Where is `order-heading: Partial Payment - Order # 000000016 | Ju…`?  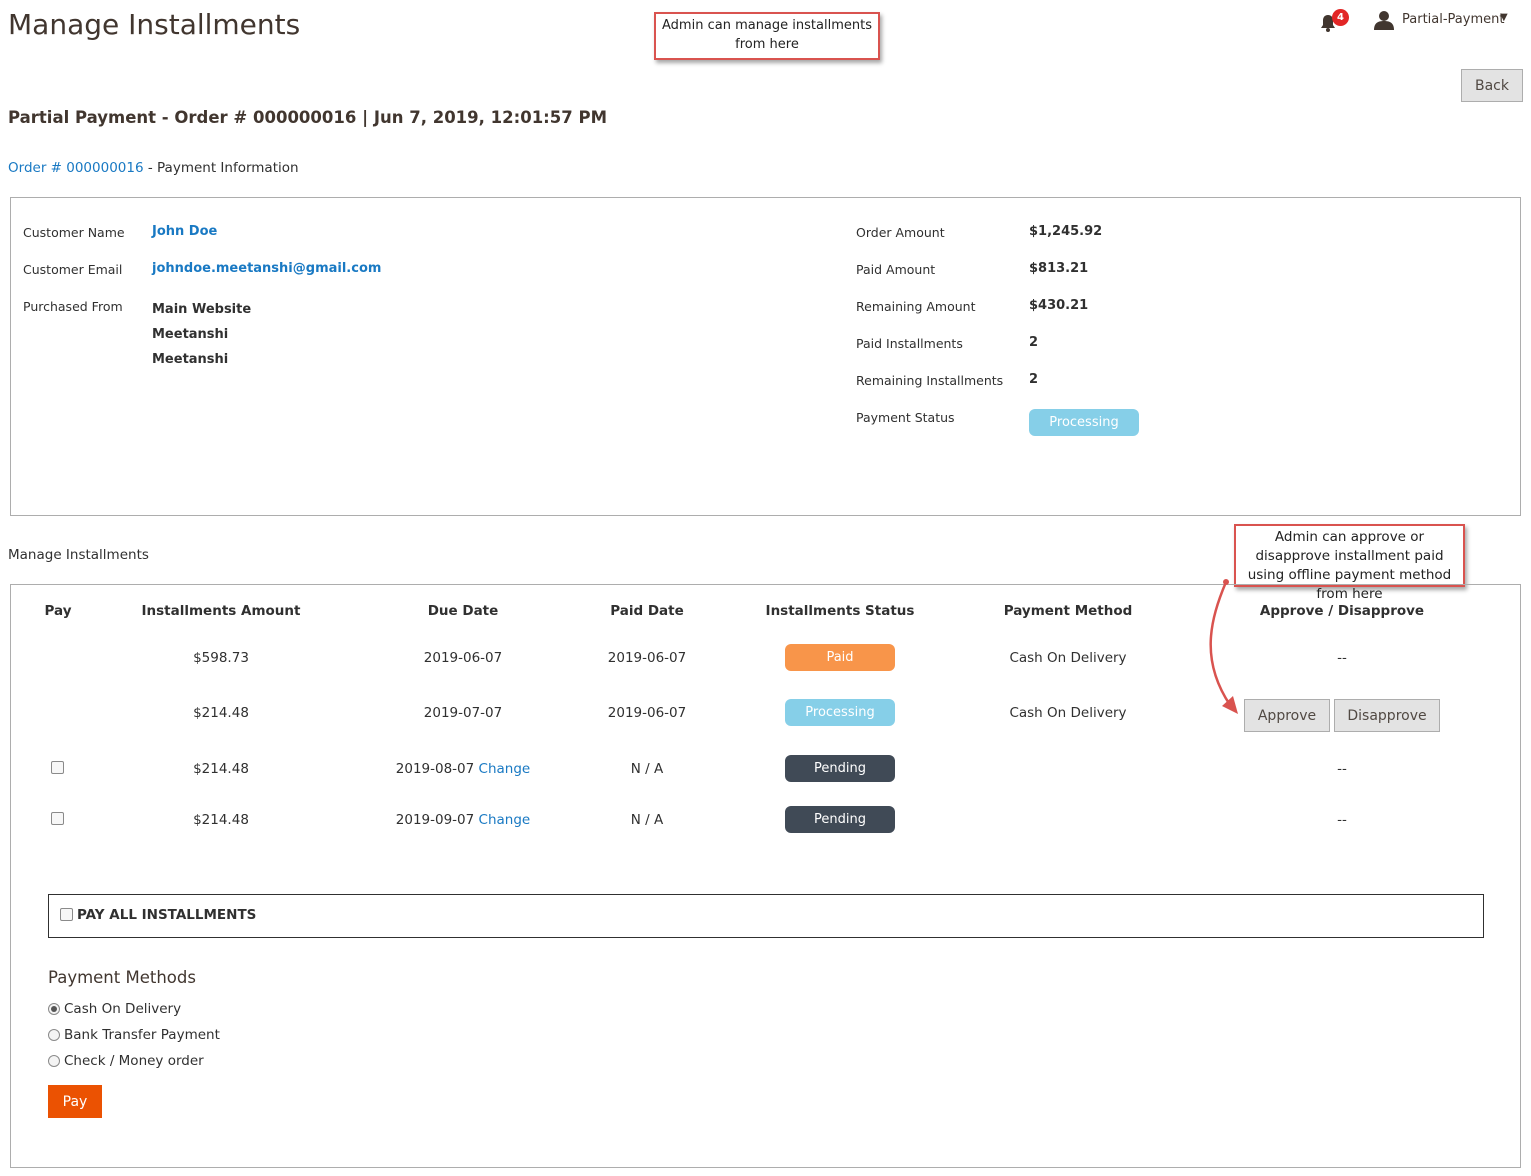
order-heading: Partial Payment - Order # 000000016 | Ju… is located at coordinates (307, 117).